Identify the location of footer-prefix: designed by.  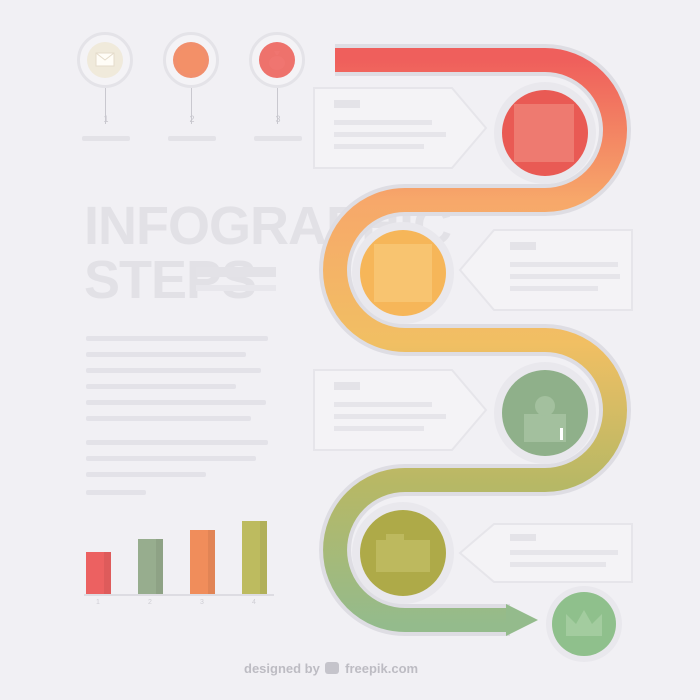
(282, 668).